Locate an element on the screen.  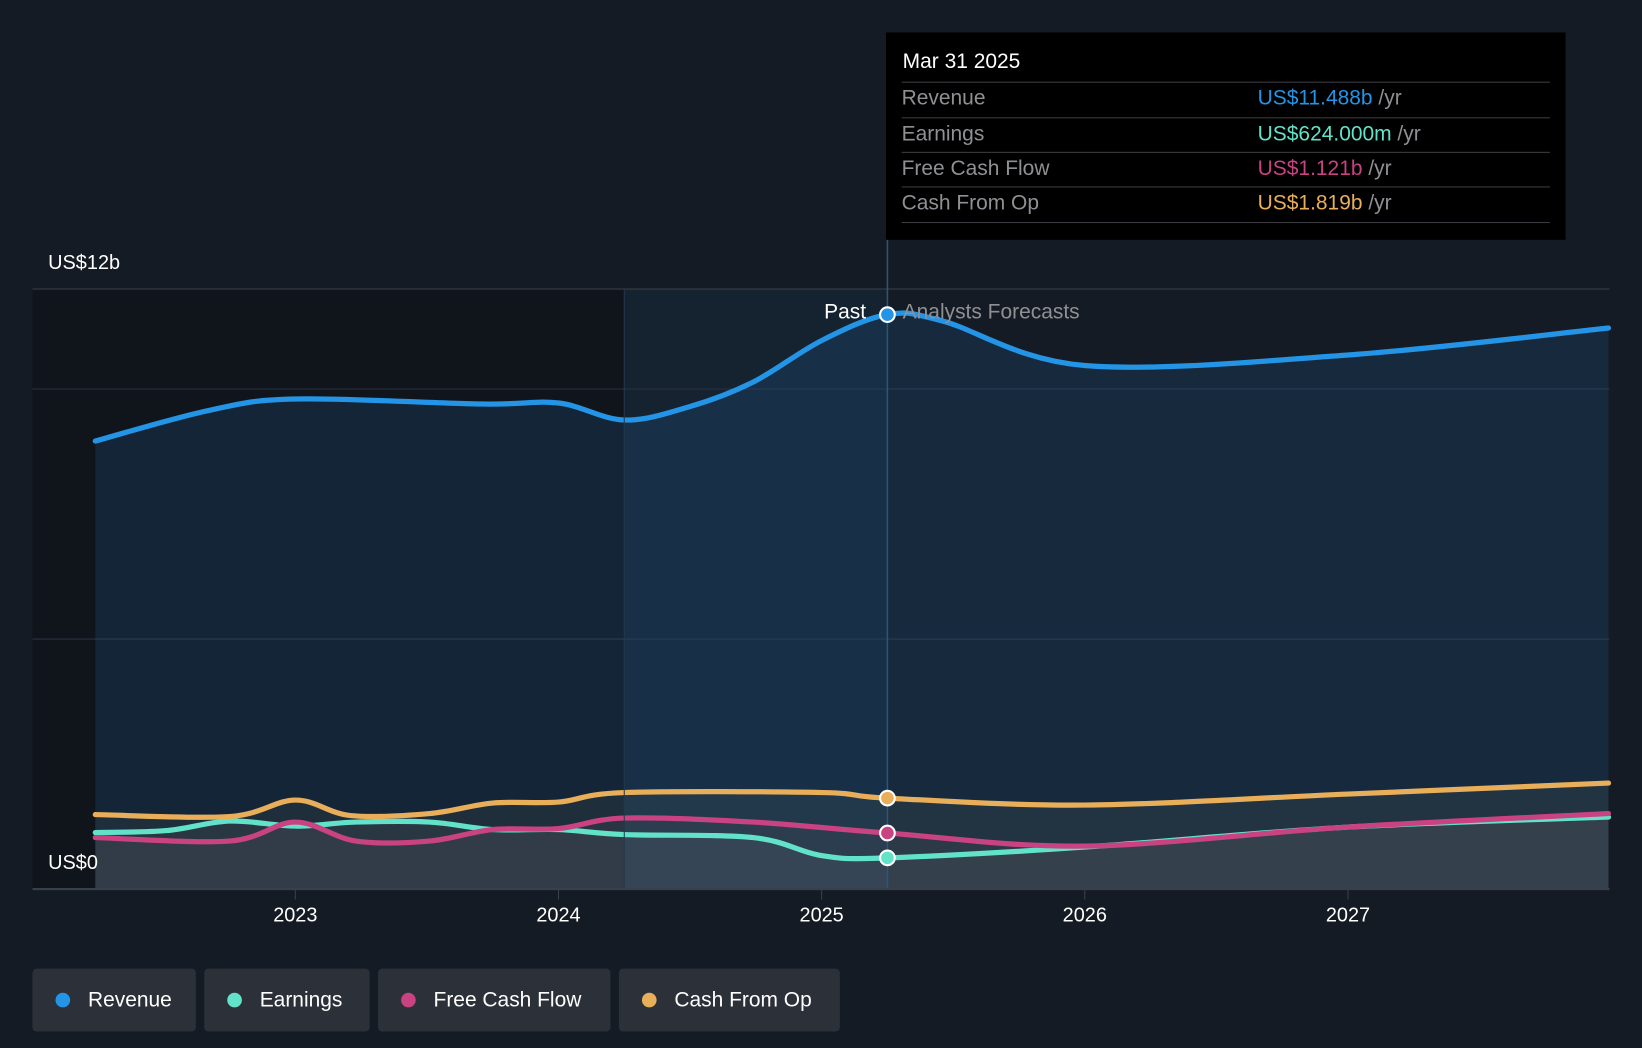
data-point-free-cash-flow is located at coordinates (887, 833).